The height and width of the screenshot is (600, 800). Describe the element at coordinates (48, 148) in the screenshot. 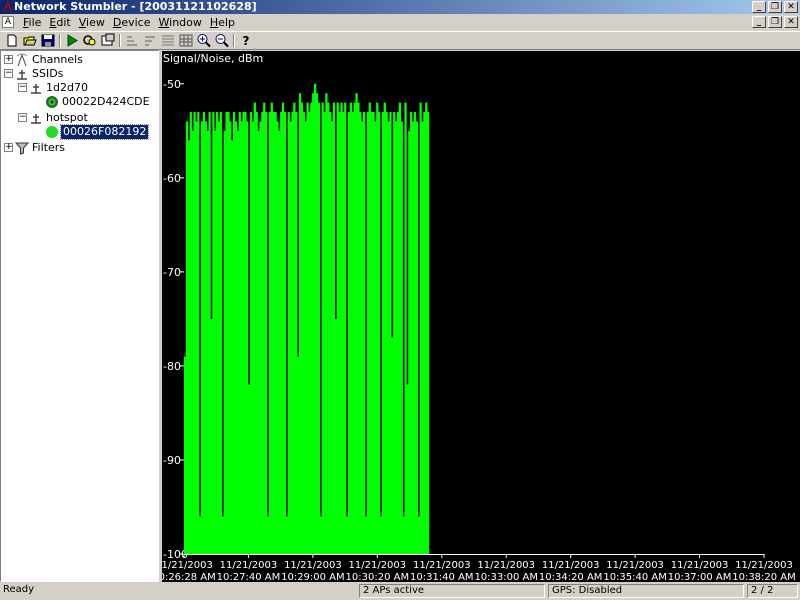

I see `tree-item-filters: Filters` at that location.